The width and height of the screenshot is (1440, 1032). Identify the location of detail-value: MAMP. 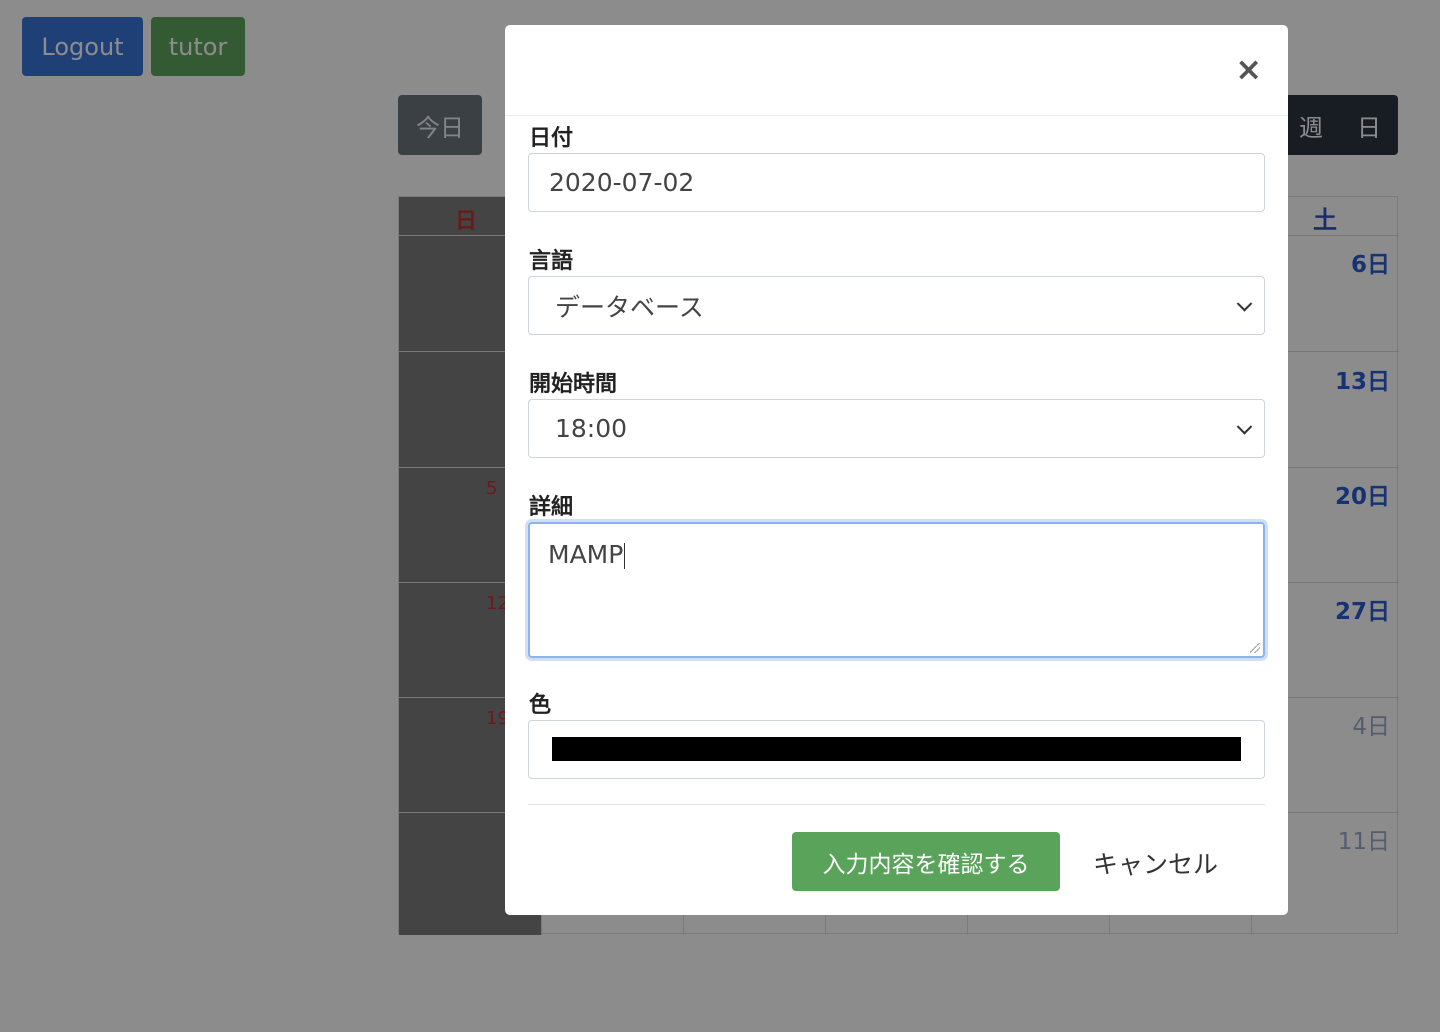
(586, 554).